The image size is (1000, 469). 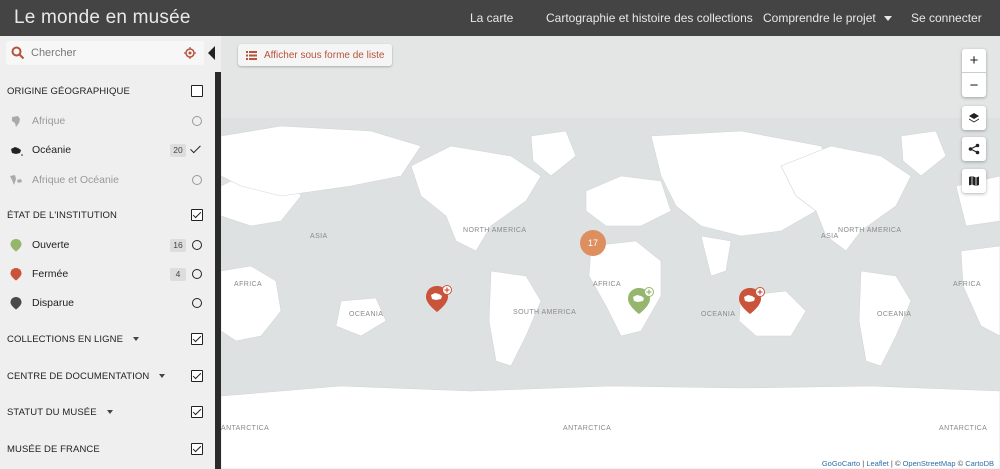 I want to click on attribution-carto-link: CartoDB, so click(x=979, y=463).